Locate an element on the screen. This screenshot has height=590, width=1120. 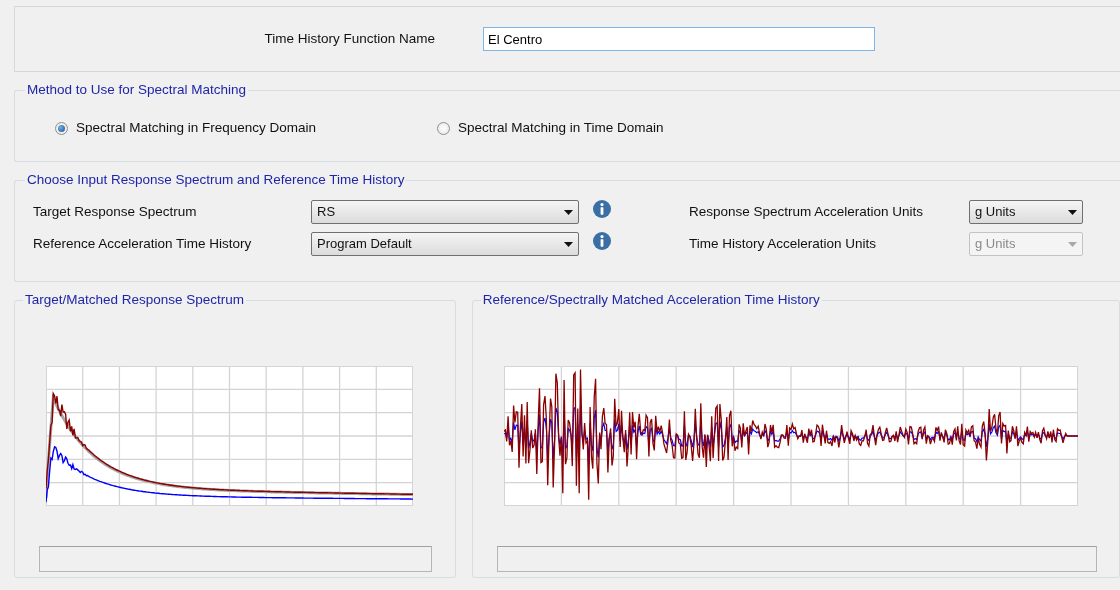
field-label: Time History Function Name is located at coordinates (349, 38).